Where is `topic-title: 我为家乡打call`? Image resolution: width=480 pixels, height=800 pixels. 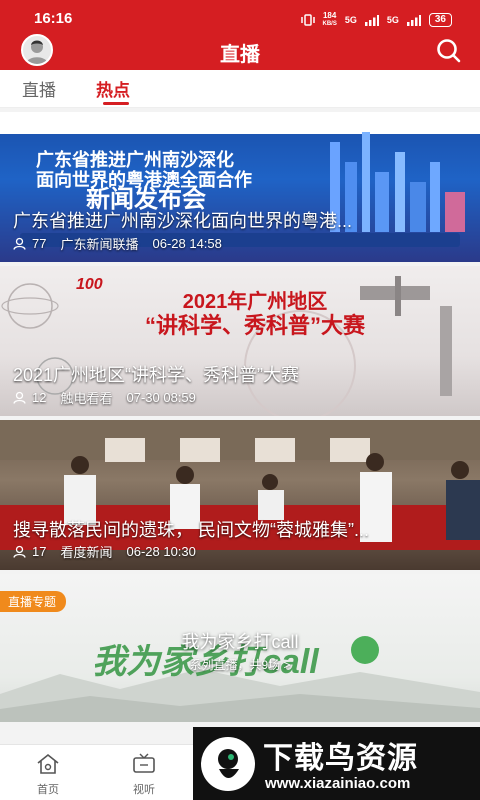
topic-title: 我为家乡打call is located at coordinates (240, 642).